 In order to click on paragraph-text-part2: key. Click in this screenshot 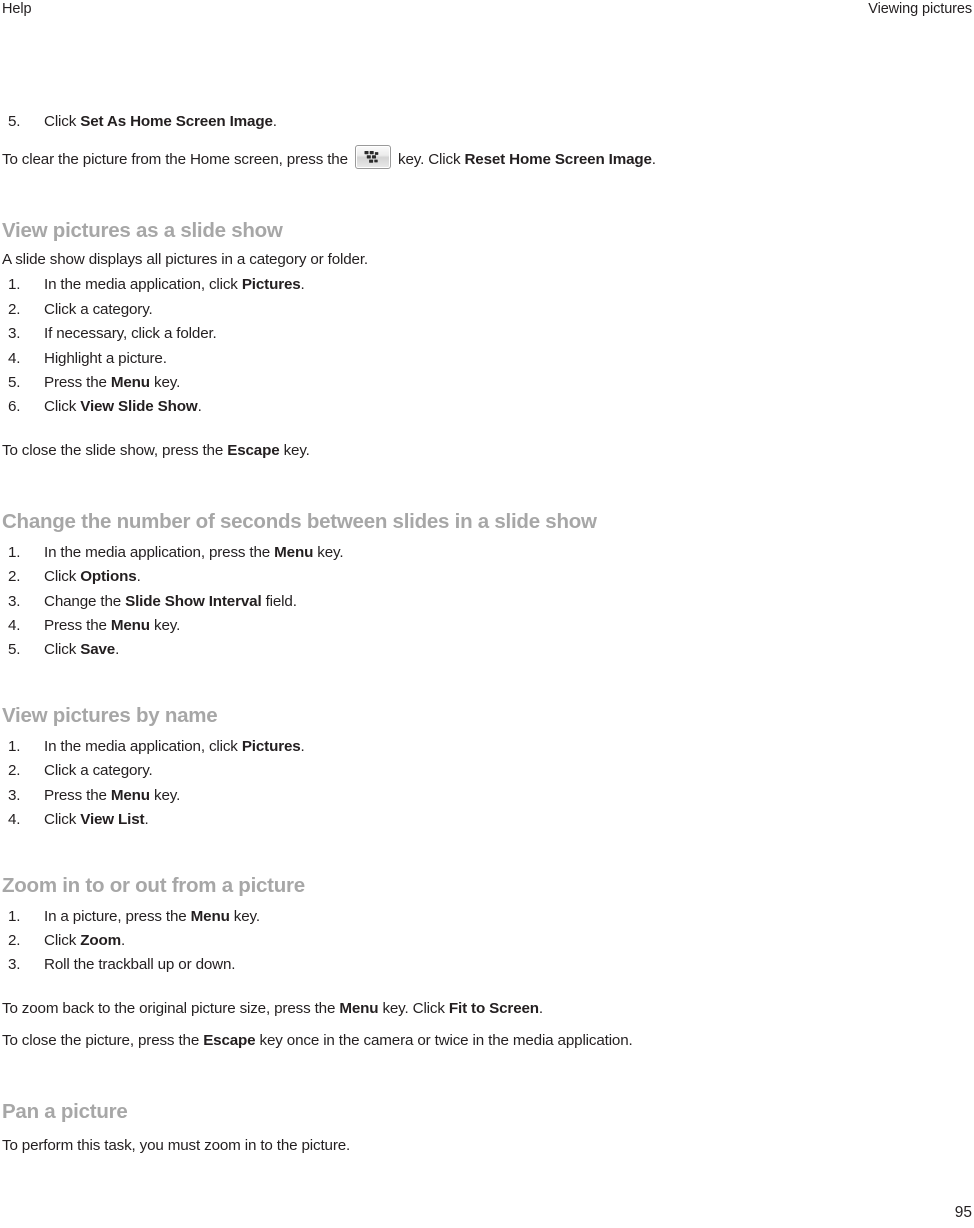, I will do `click(429, 160)`.